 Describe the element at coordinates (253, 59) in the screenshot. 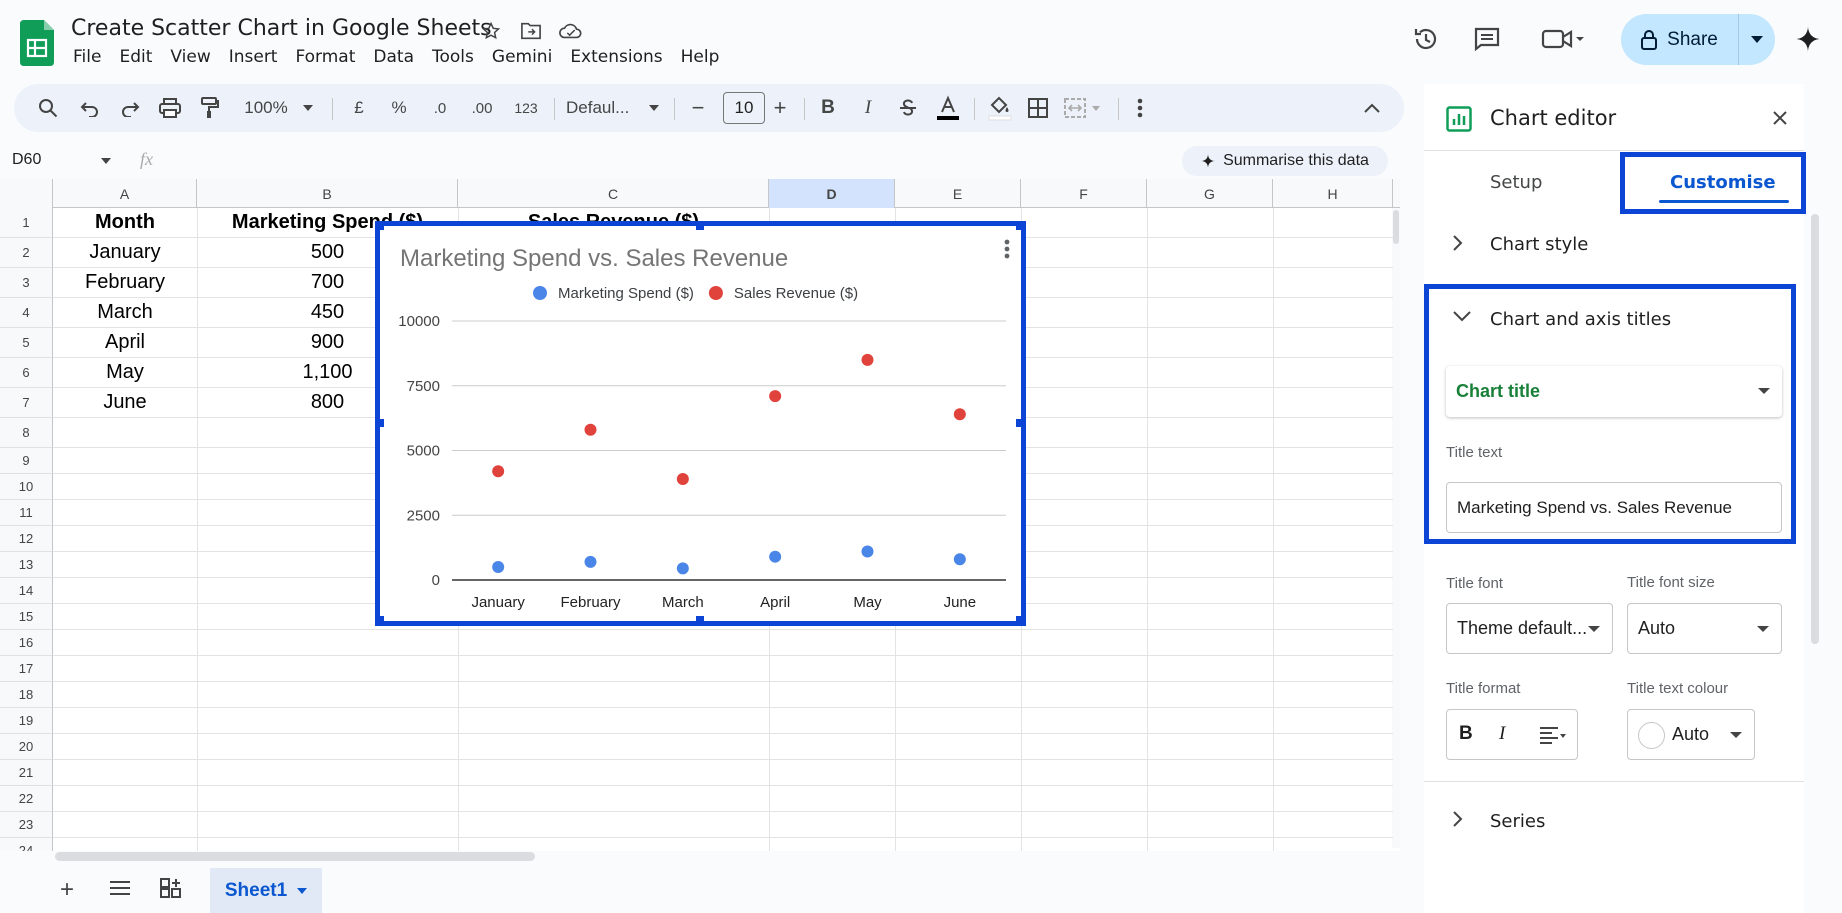

I see `menu-insert: Insert` at that location.